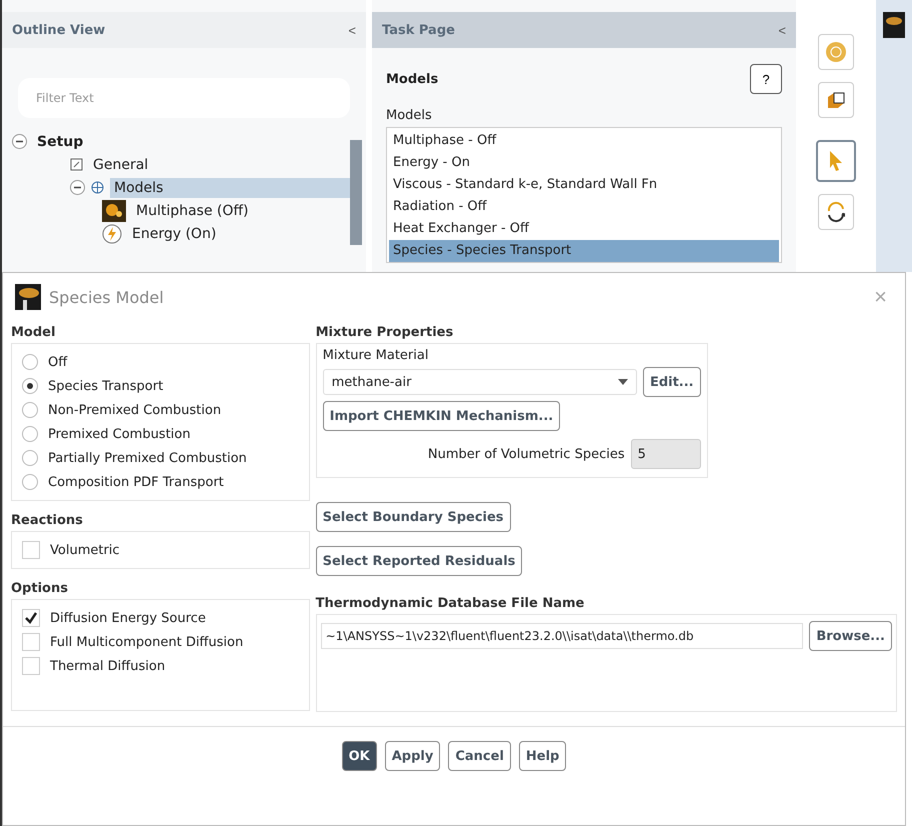 This screenshot has height=826, width=912. Describe the element at coordinates (33, 332) in the screenshot. I see `group-label: Model` at that location.